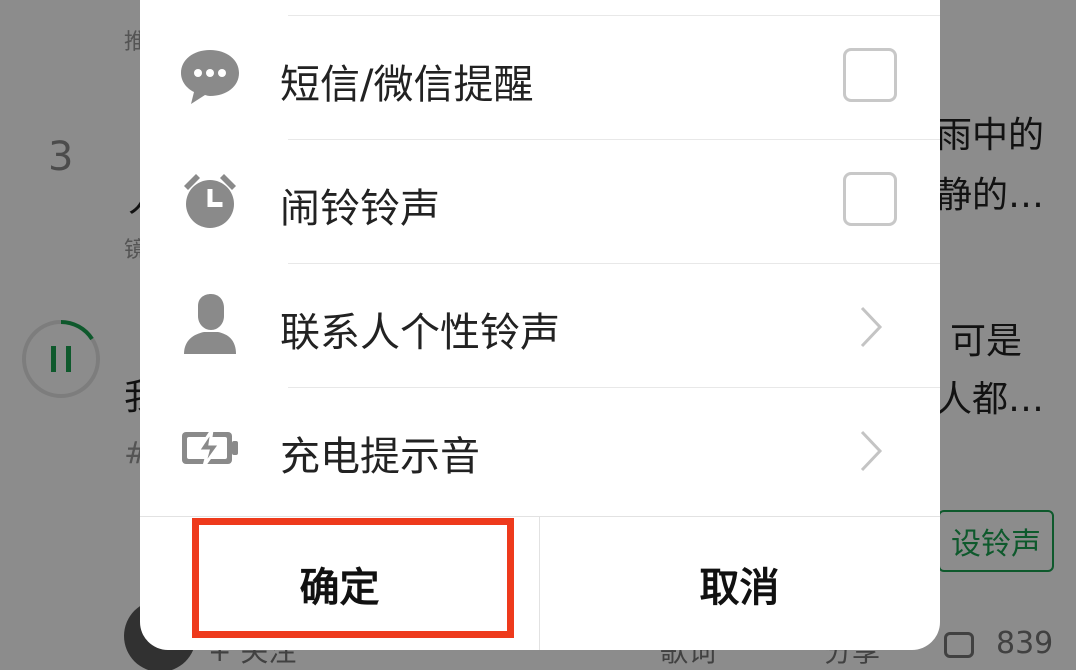 This screenshot has height=670, width=1076. What do you see at coordinates (540, 8) in the screenshot?
I see `dialog-row-partial` at bounding box center [540, 8].